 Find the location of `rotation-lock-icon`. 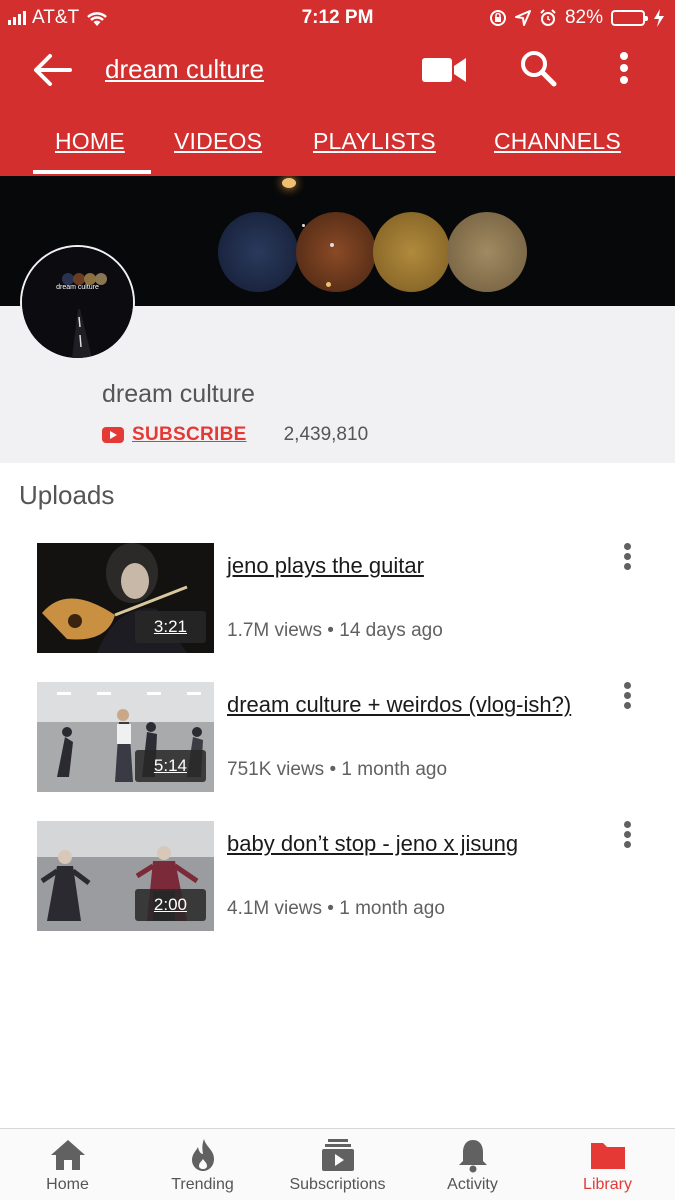

rotation-lock-icon is located at coordinates (497, 18).